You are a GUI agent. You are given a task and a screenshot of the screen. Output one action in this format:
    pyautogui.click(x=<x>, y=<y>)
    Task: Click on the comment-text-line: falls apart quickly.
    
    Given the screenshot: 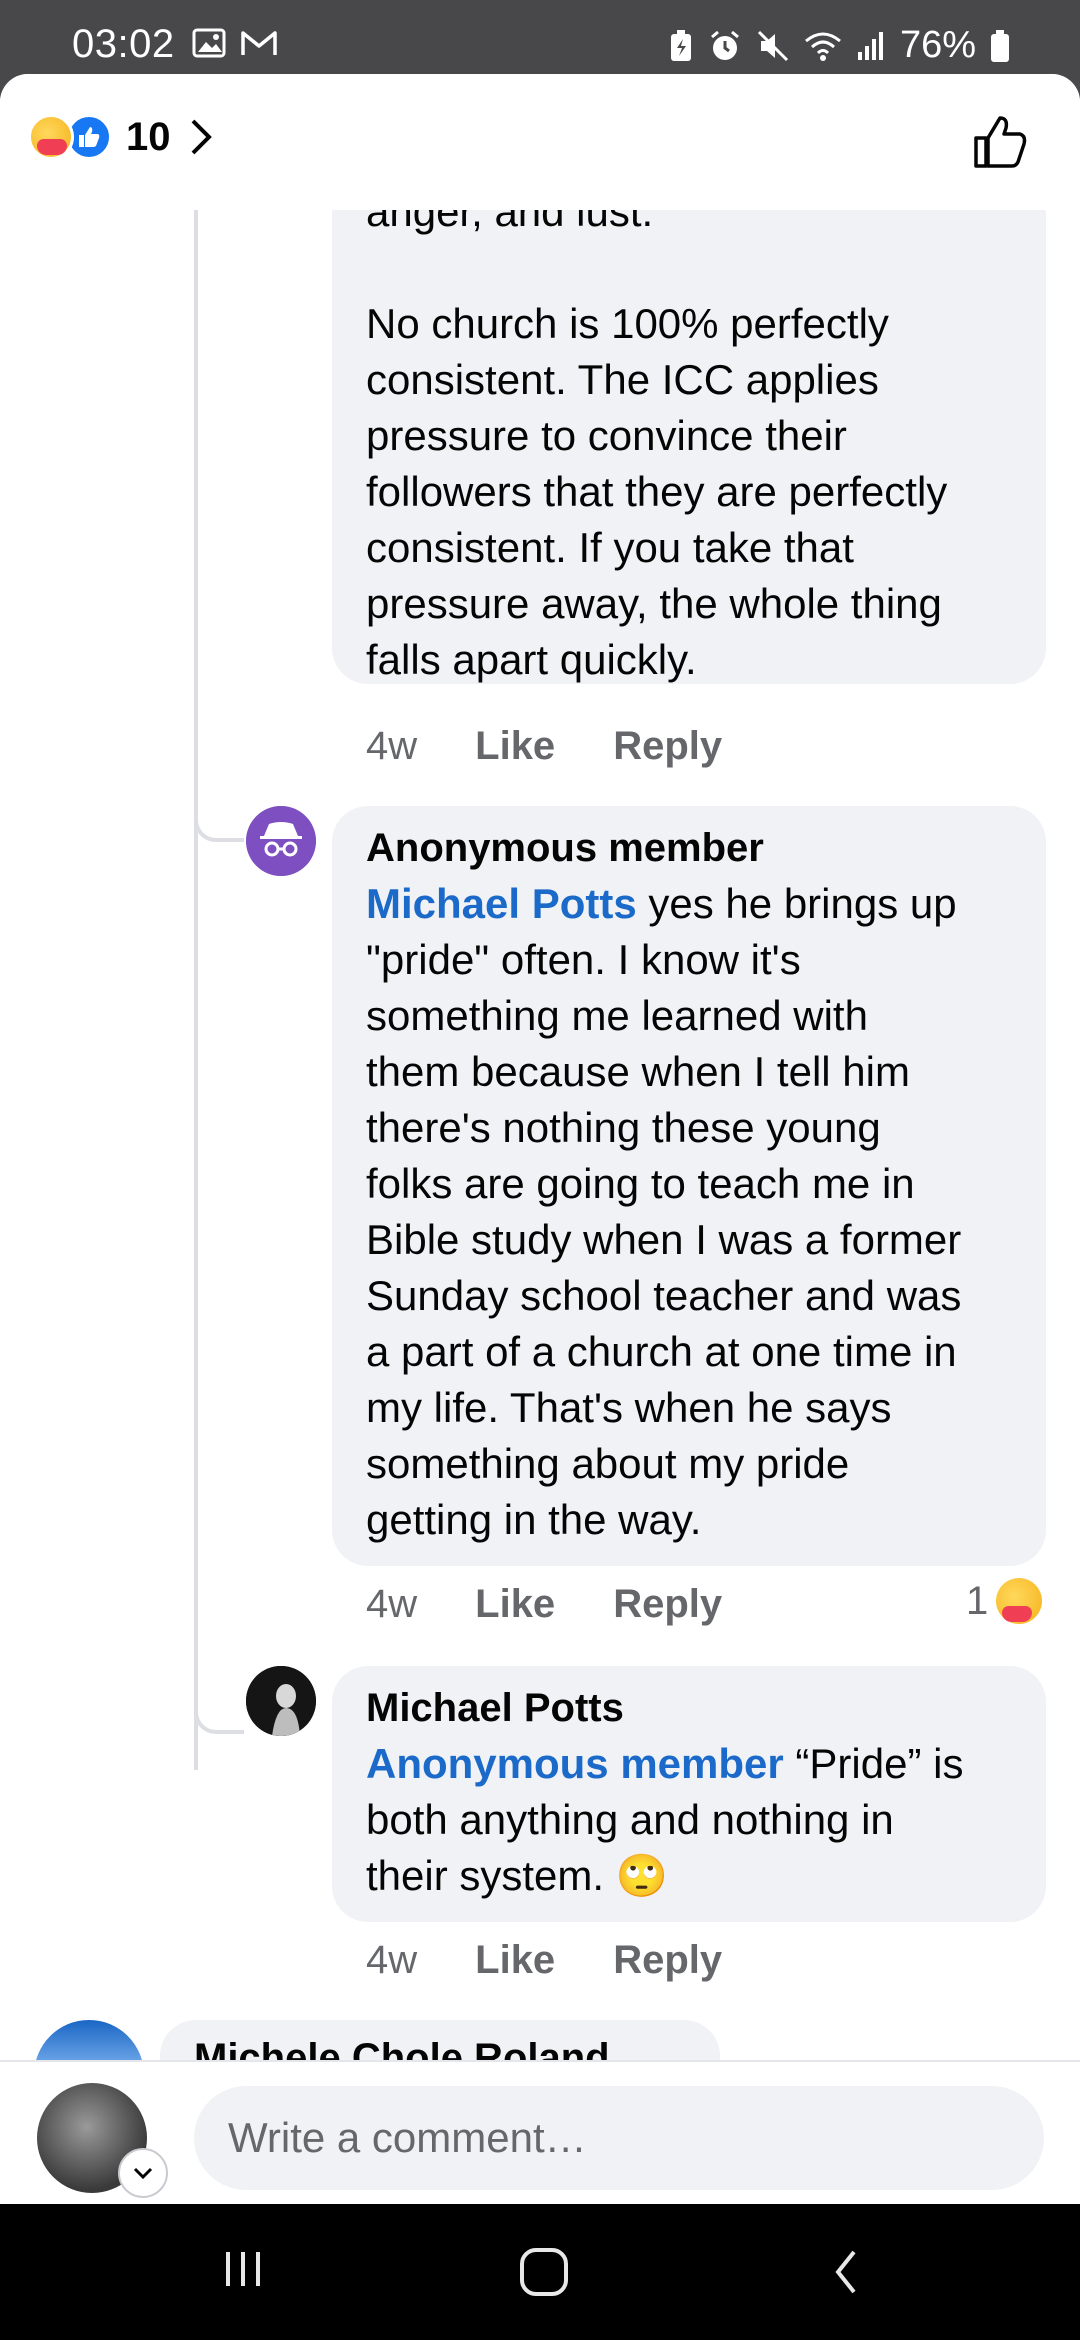 What is the action you would take?
    pyautogui.click(x=531, y=659)
    